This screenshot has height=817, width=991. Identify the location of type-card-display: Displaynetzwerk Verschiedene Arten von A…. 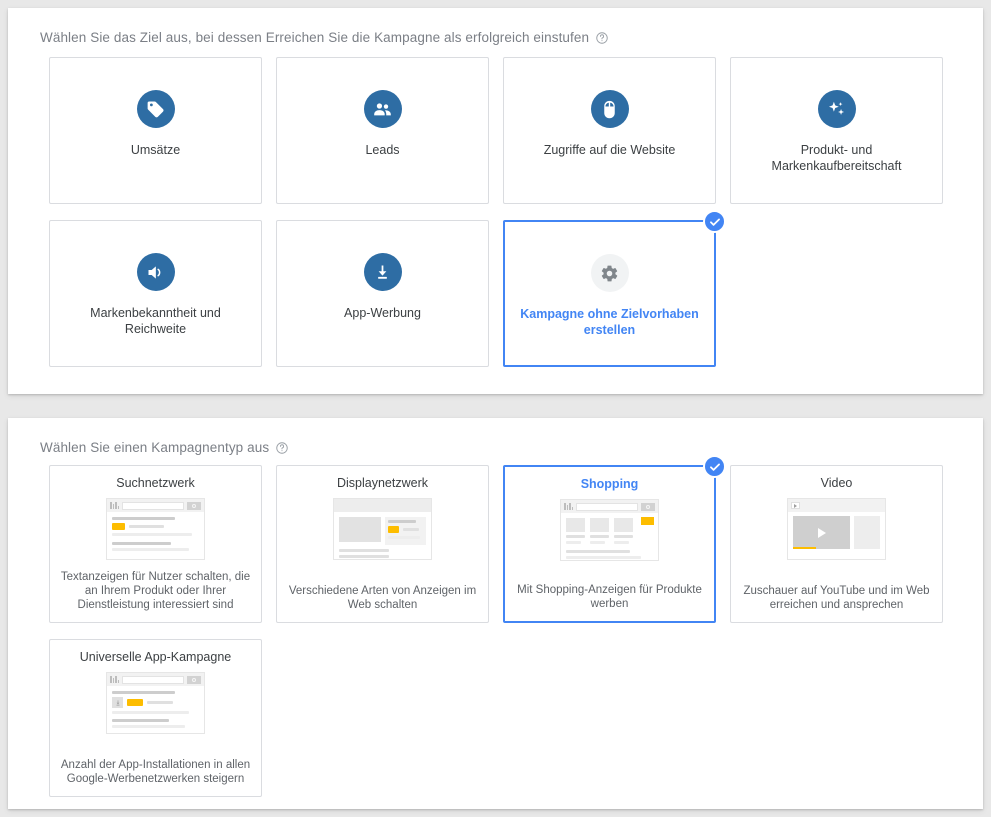
(382, 544).